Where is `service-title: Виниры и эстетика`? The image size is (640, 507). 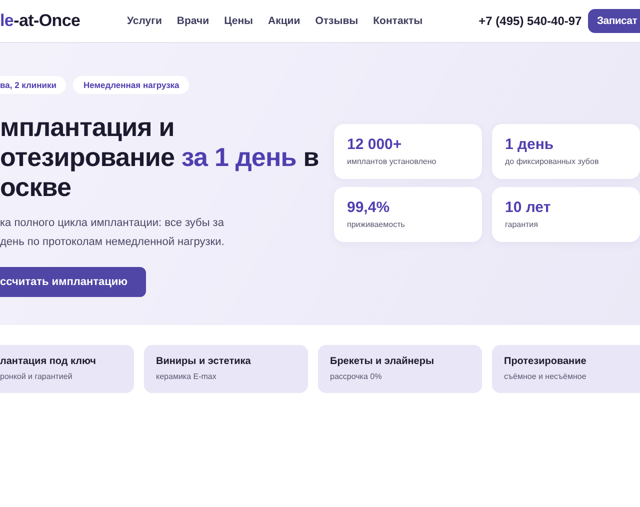
service-title: Виниры и эстетика is located at coordinates (204, 361).